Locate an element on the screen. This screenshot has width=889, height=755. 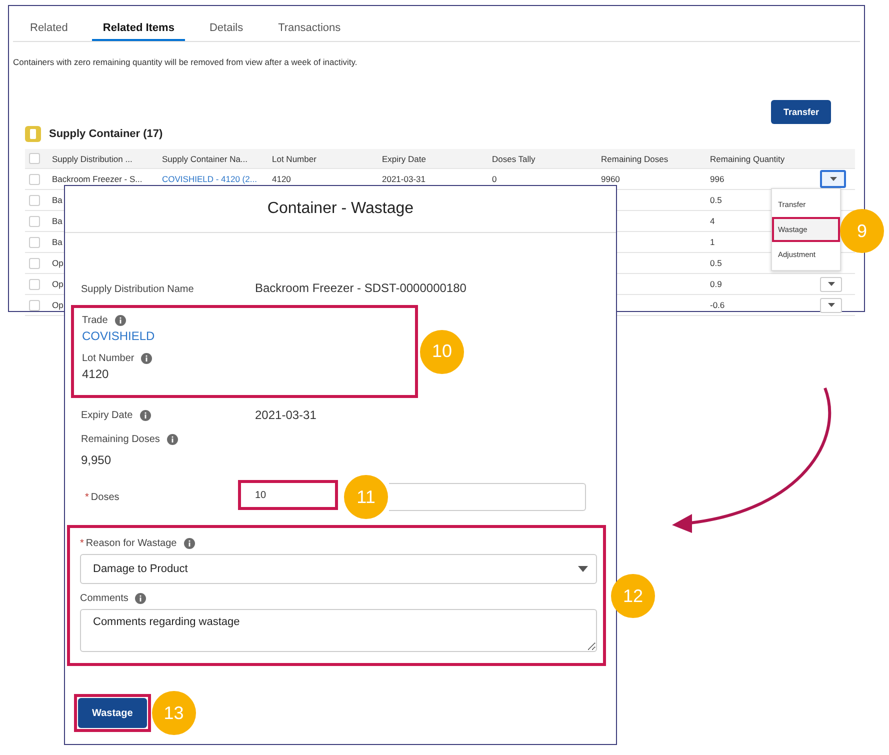
tab: Transactions is located at coordinates (309, 23).